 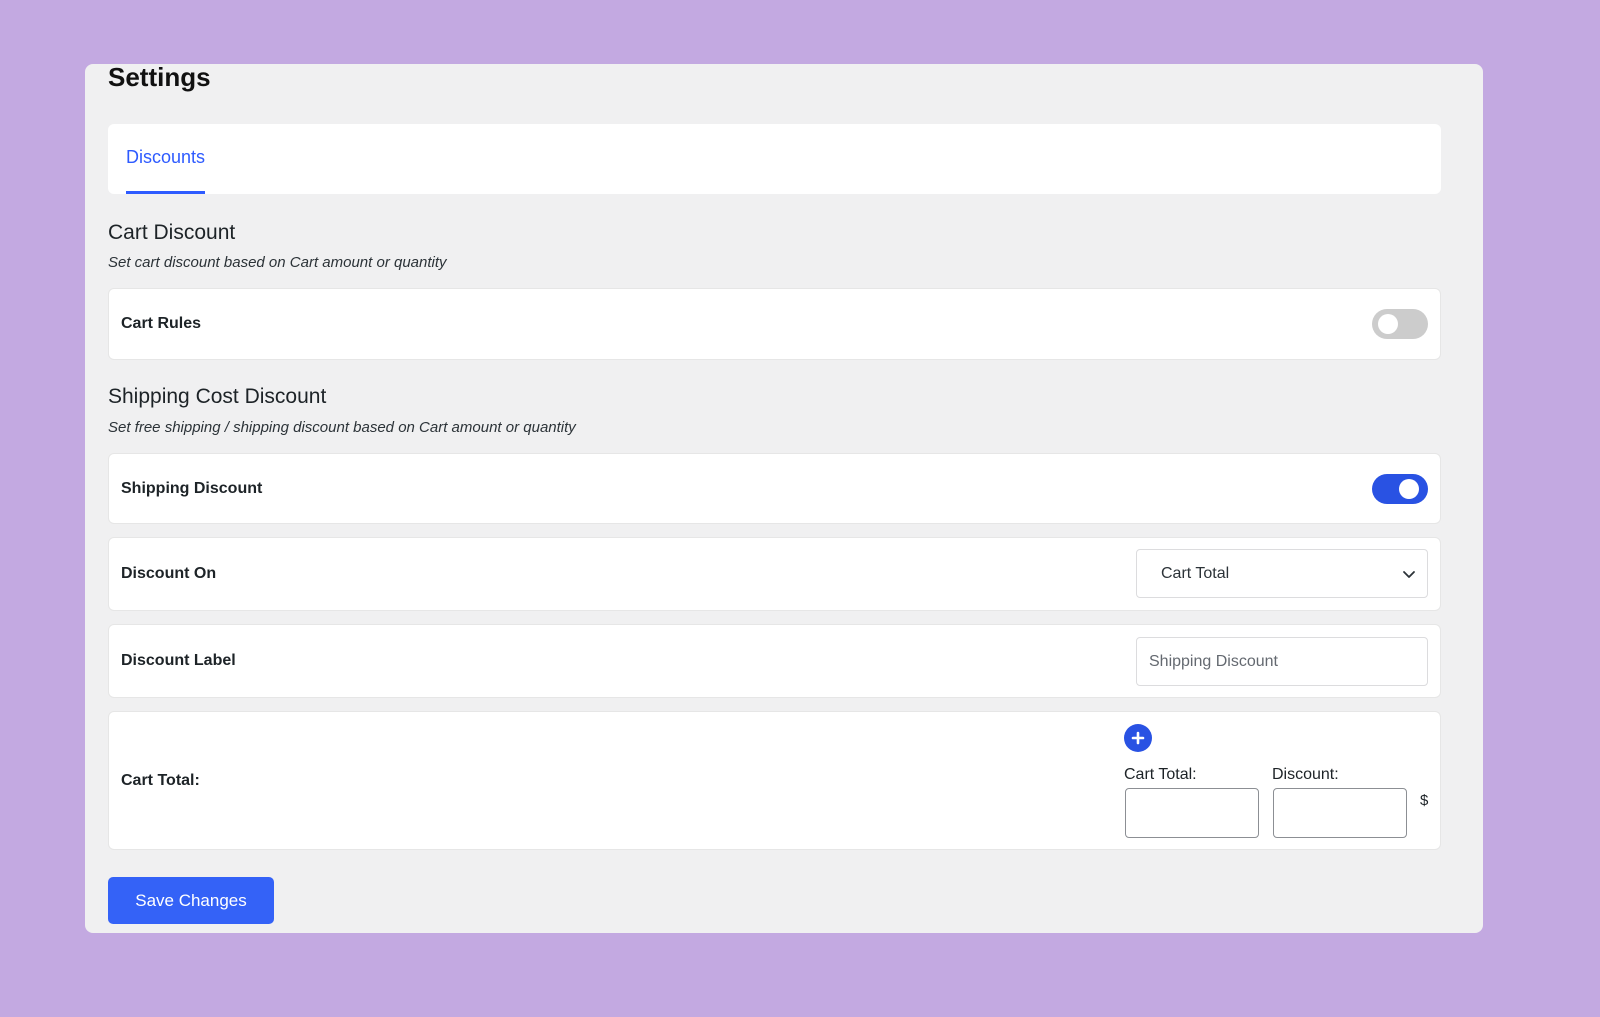 What do you see at coordinates (159, 78) in the screenshot?
I see `page-title: Settings` at bounding box center [159, 78].